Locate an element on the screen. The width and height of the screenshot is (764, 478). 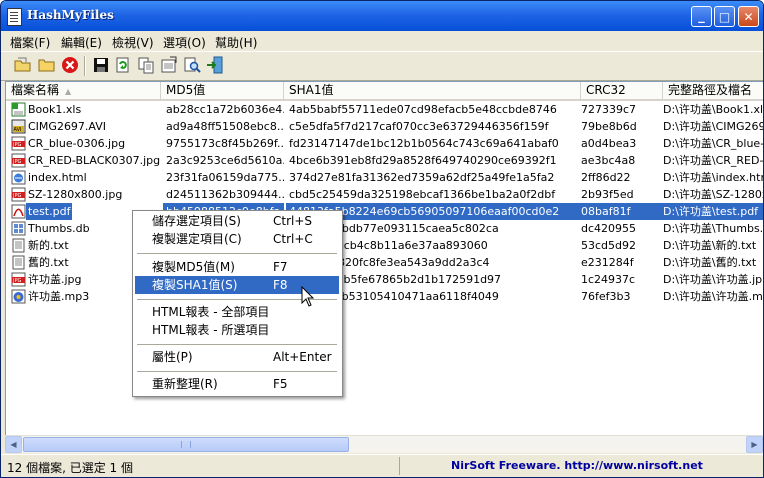
ctx-copy-selected: 複製選定項目(C) Ctrl+C is located at coordinates (237, 239).